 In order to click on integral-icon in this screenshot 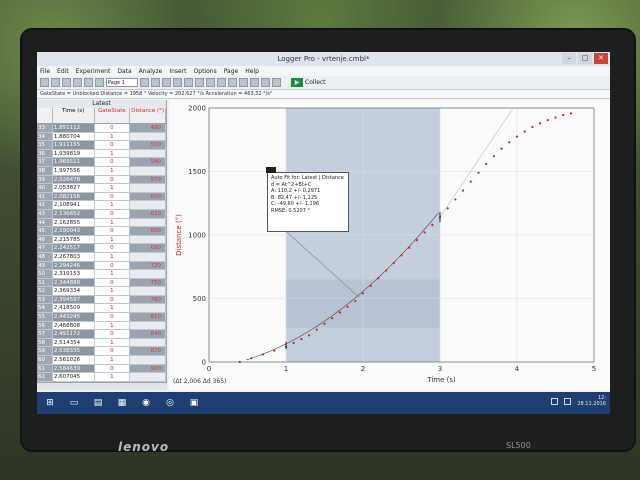, I will do `click(221, 82)`.